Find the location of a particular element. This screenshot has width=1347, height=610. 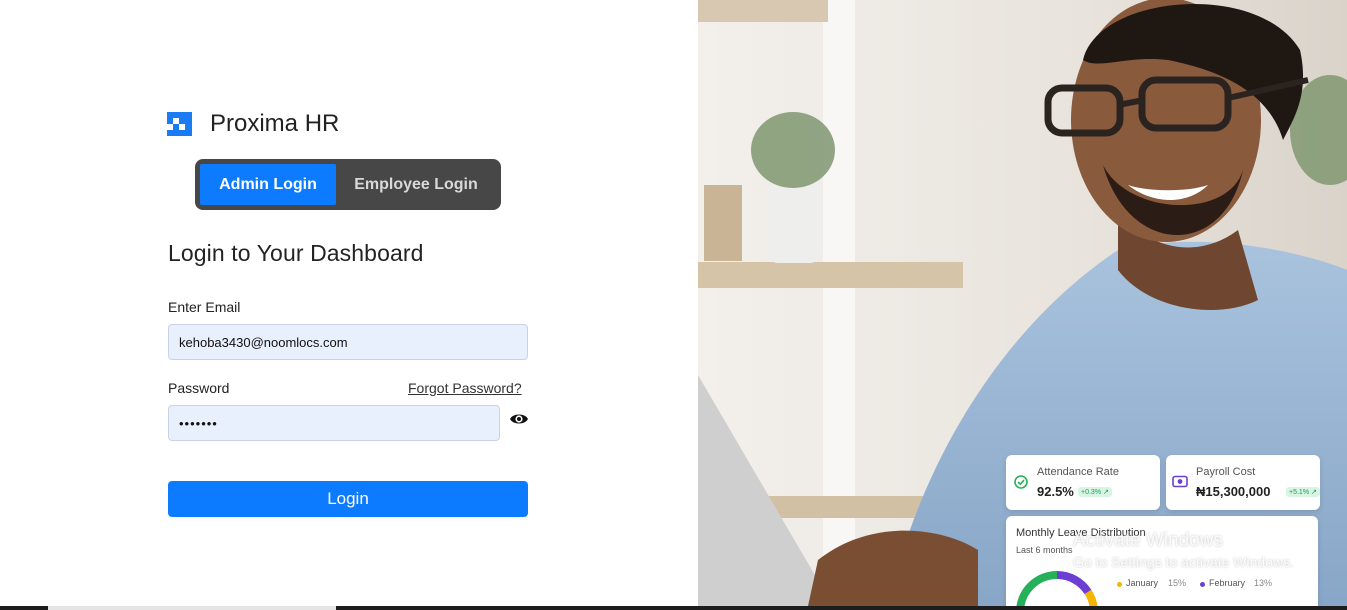

attendance-card: Attendance Rate 92.5% +0.3% ↗ is located at coordinates (1083, 482).